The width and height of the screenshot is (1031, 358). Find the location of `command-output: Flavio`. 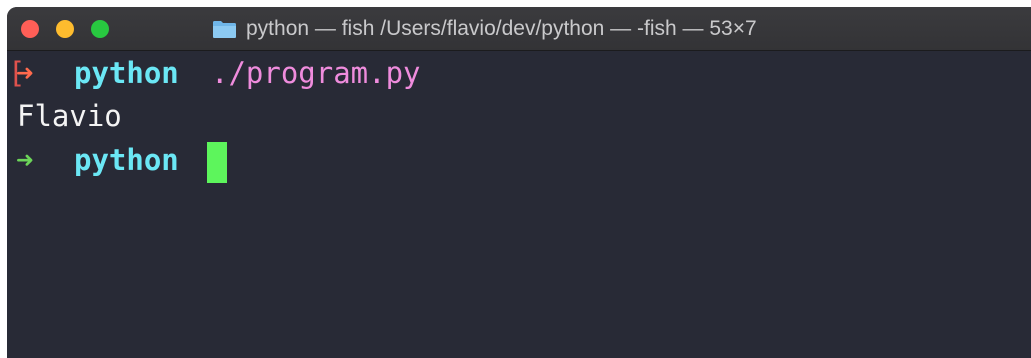

command-output: Flavio is located at coordinates (69, 116).